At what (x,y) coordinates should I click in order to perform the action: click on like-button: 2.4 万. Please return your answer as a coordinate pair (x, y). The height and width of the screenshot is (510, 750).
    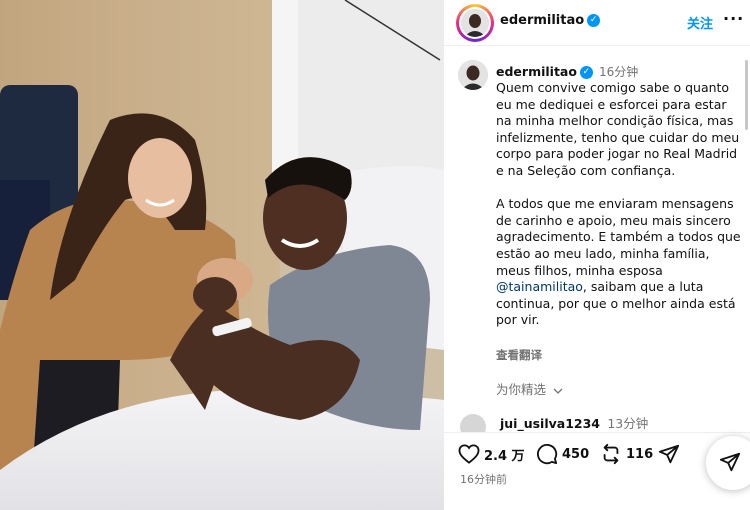
    Looking at the image, I should click on (491, 454).